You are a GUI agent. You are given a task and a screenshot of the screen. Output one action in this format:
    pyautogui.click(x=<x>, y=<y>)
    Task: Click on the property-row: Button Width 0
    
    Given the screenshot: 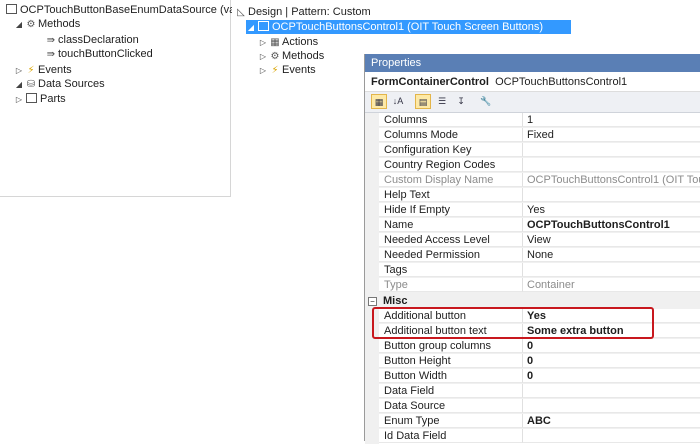 What is the action you would take?
    pyautogui.click(x=532, y=376)
    